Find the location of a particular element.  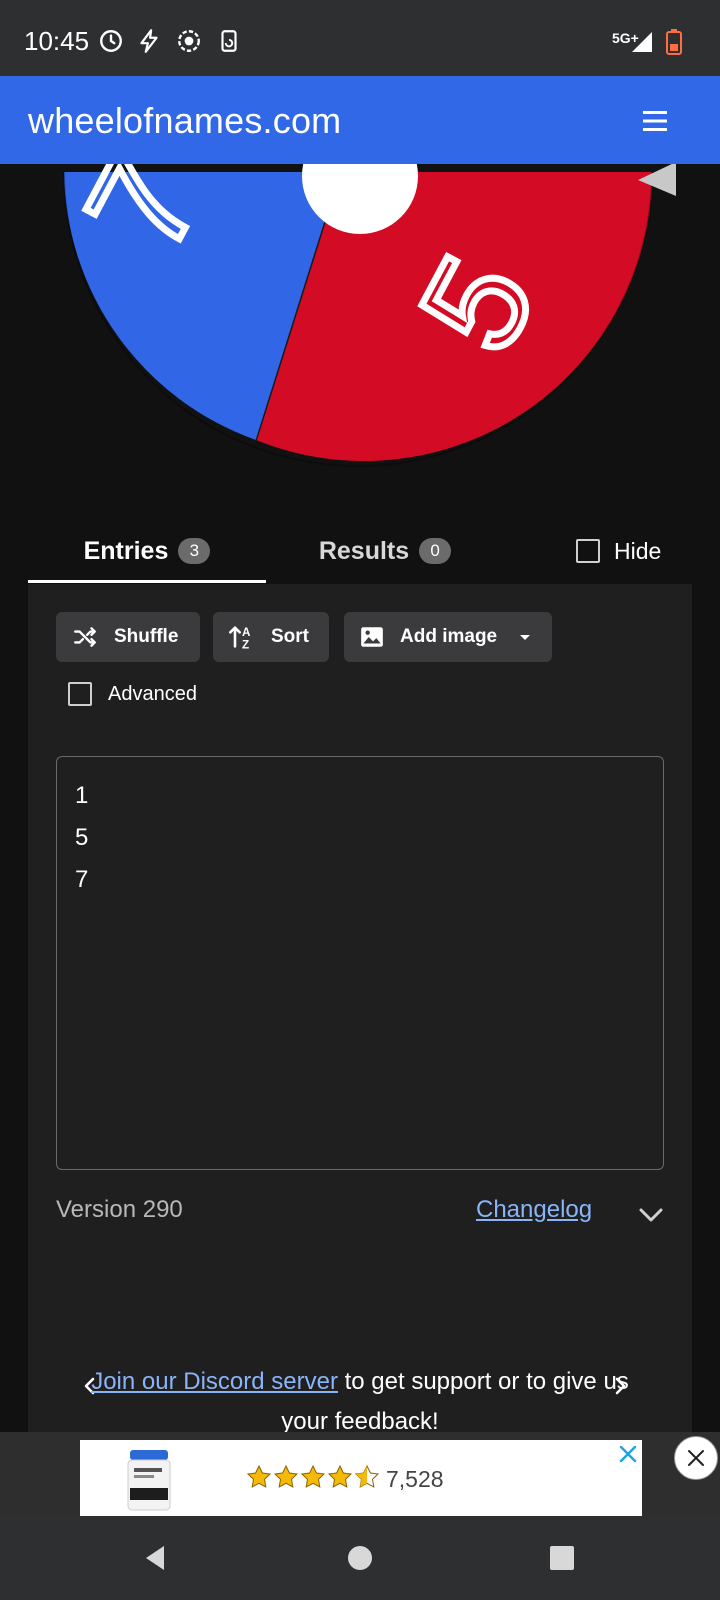

tab-results: Results 0 is located at coordinates (385, 551).